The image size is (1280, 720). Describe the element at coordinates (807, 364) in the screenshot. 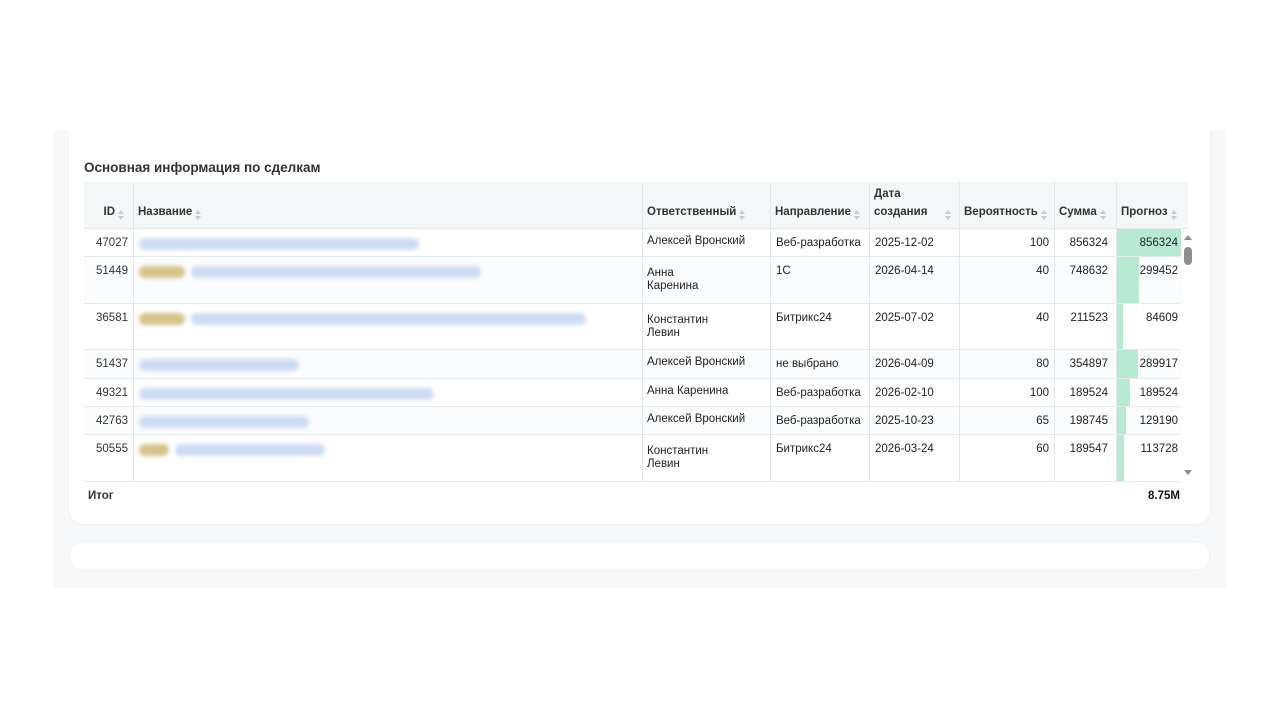

I see `cell-direction: не выбрано` at that location.